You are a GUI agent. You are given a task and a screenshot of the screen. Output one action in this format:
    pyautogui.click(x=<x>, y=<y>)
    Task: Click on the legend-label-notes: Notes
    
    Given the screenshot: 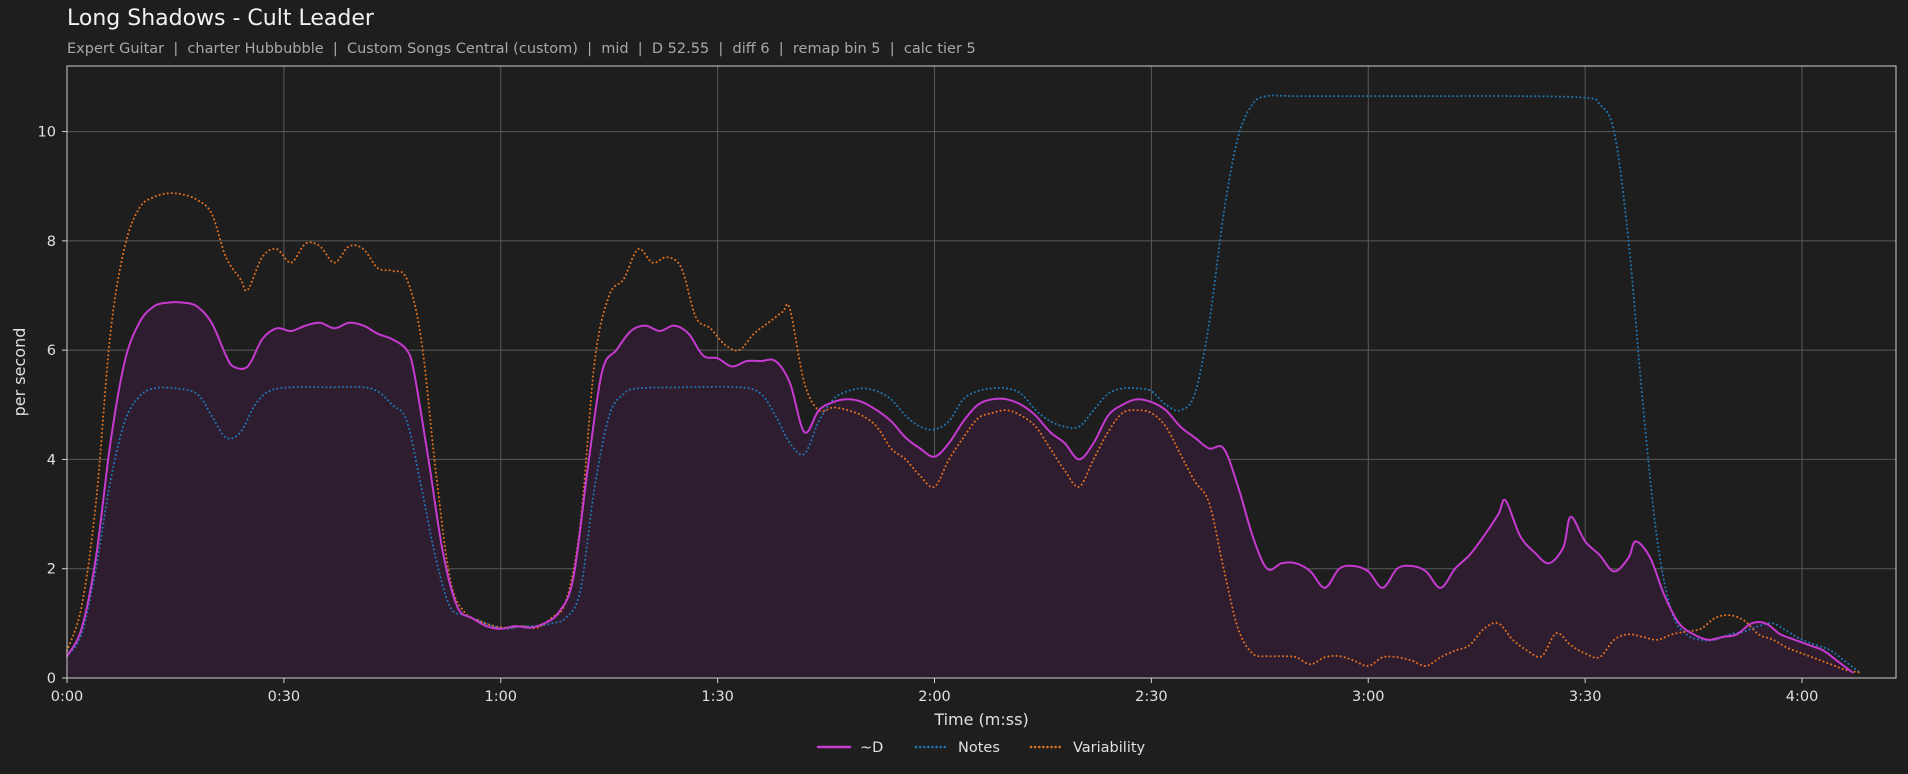 What is the action you would take?
    pyautogui.click(x=979, y=748)
    